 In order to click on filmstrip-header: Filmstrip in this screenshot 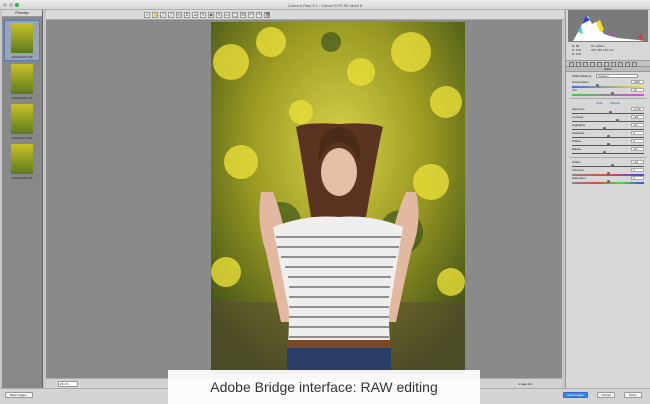, I will do `click(22, 13)`.